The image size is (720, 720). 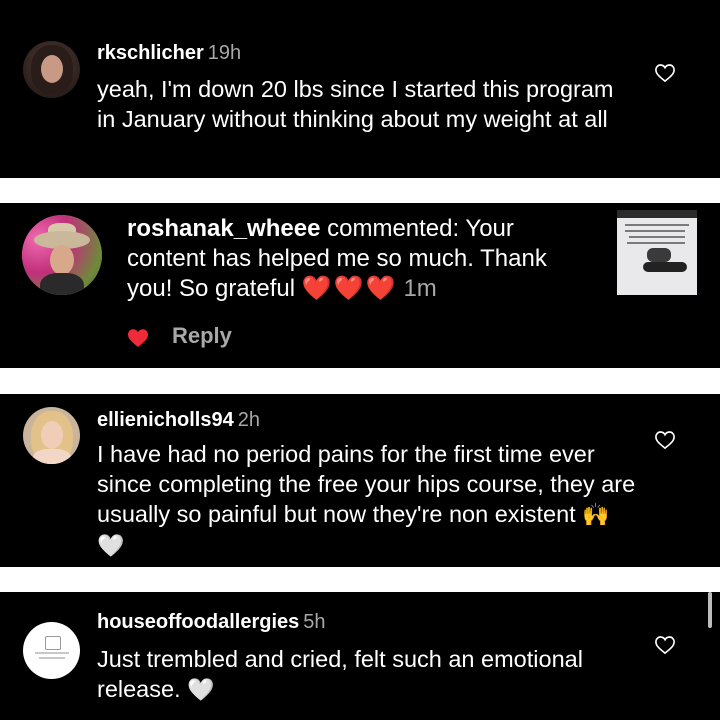 I want to click on heart-filled-icon, so click(x=138, y=338).